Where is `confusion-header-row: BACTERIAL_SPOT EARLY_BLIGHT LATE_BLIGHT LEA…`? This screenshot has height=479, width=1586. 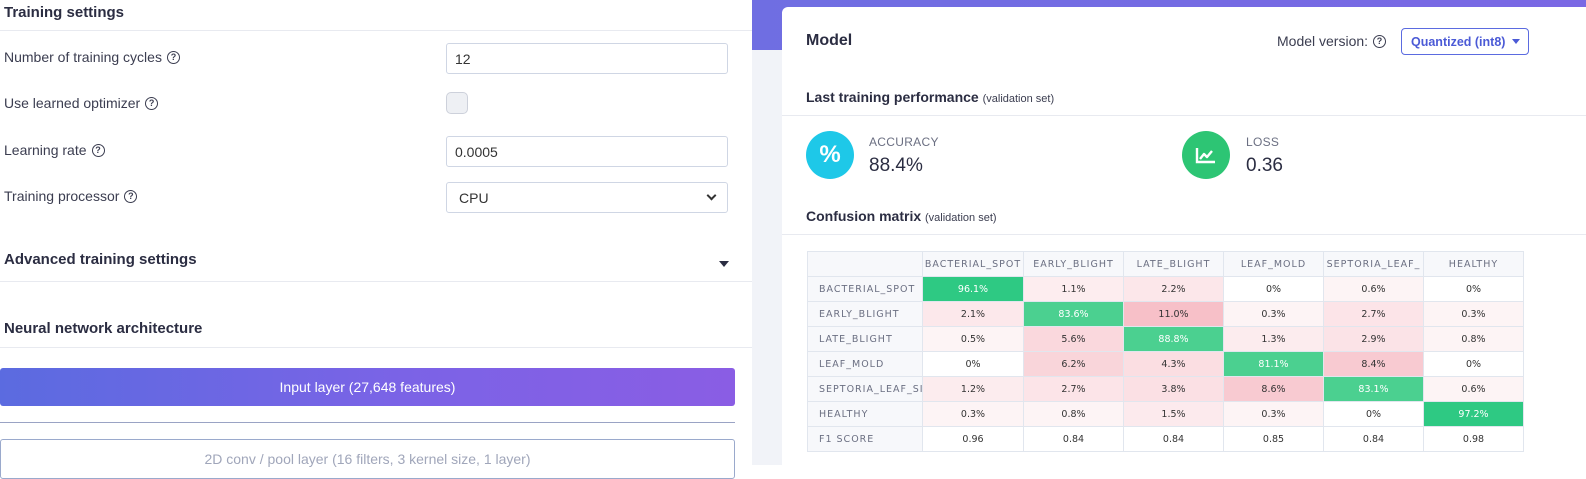
confusion-header-row: BACTERIAL_SPOT EARLY_BLIGHT LATE_BLIGHT LEA… is located at coordinates (1165, 264).